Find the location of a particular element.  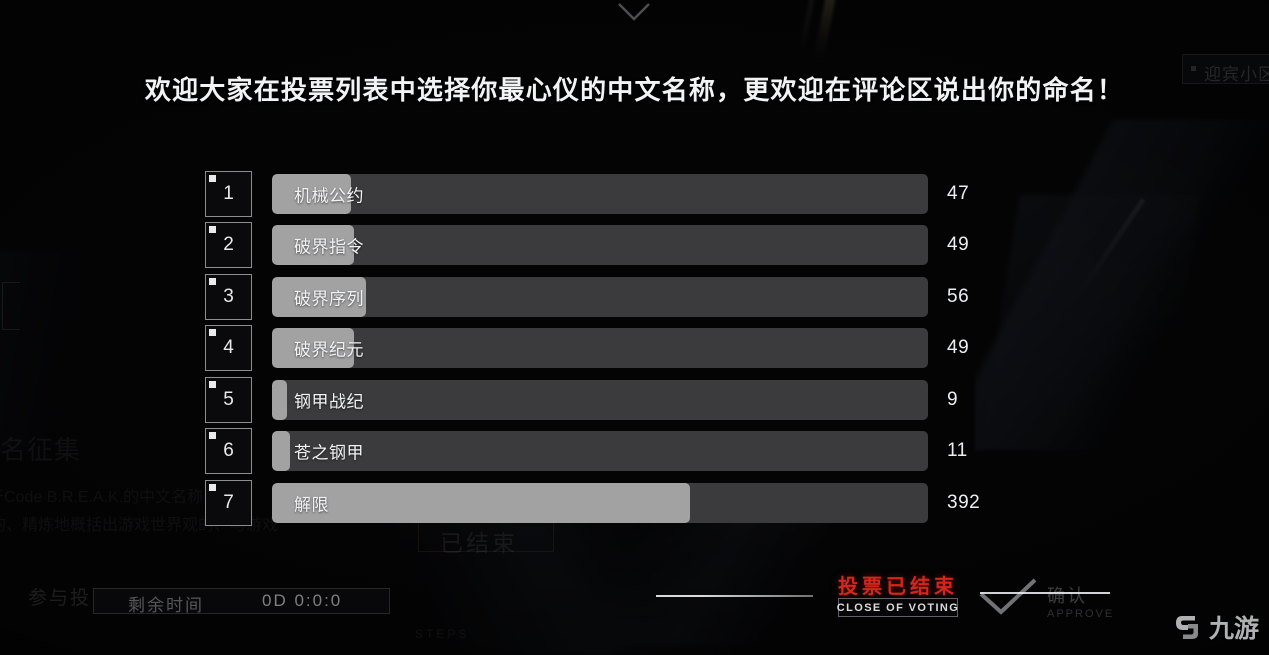

vote-count: 56 is located at coordinates (958, 296).